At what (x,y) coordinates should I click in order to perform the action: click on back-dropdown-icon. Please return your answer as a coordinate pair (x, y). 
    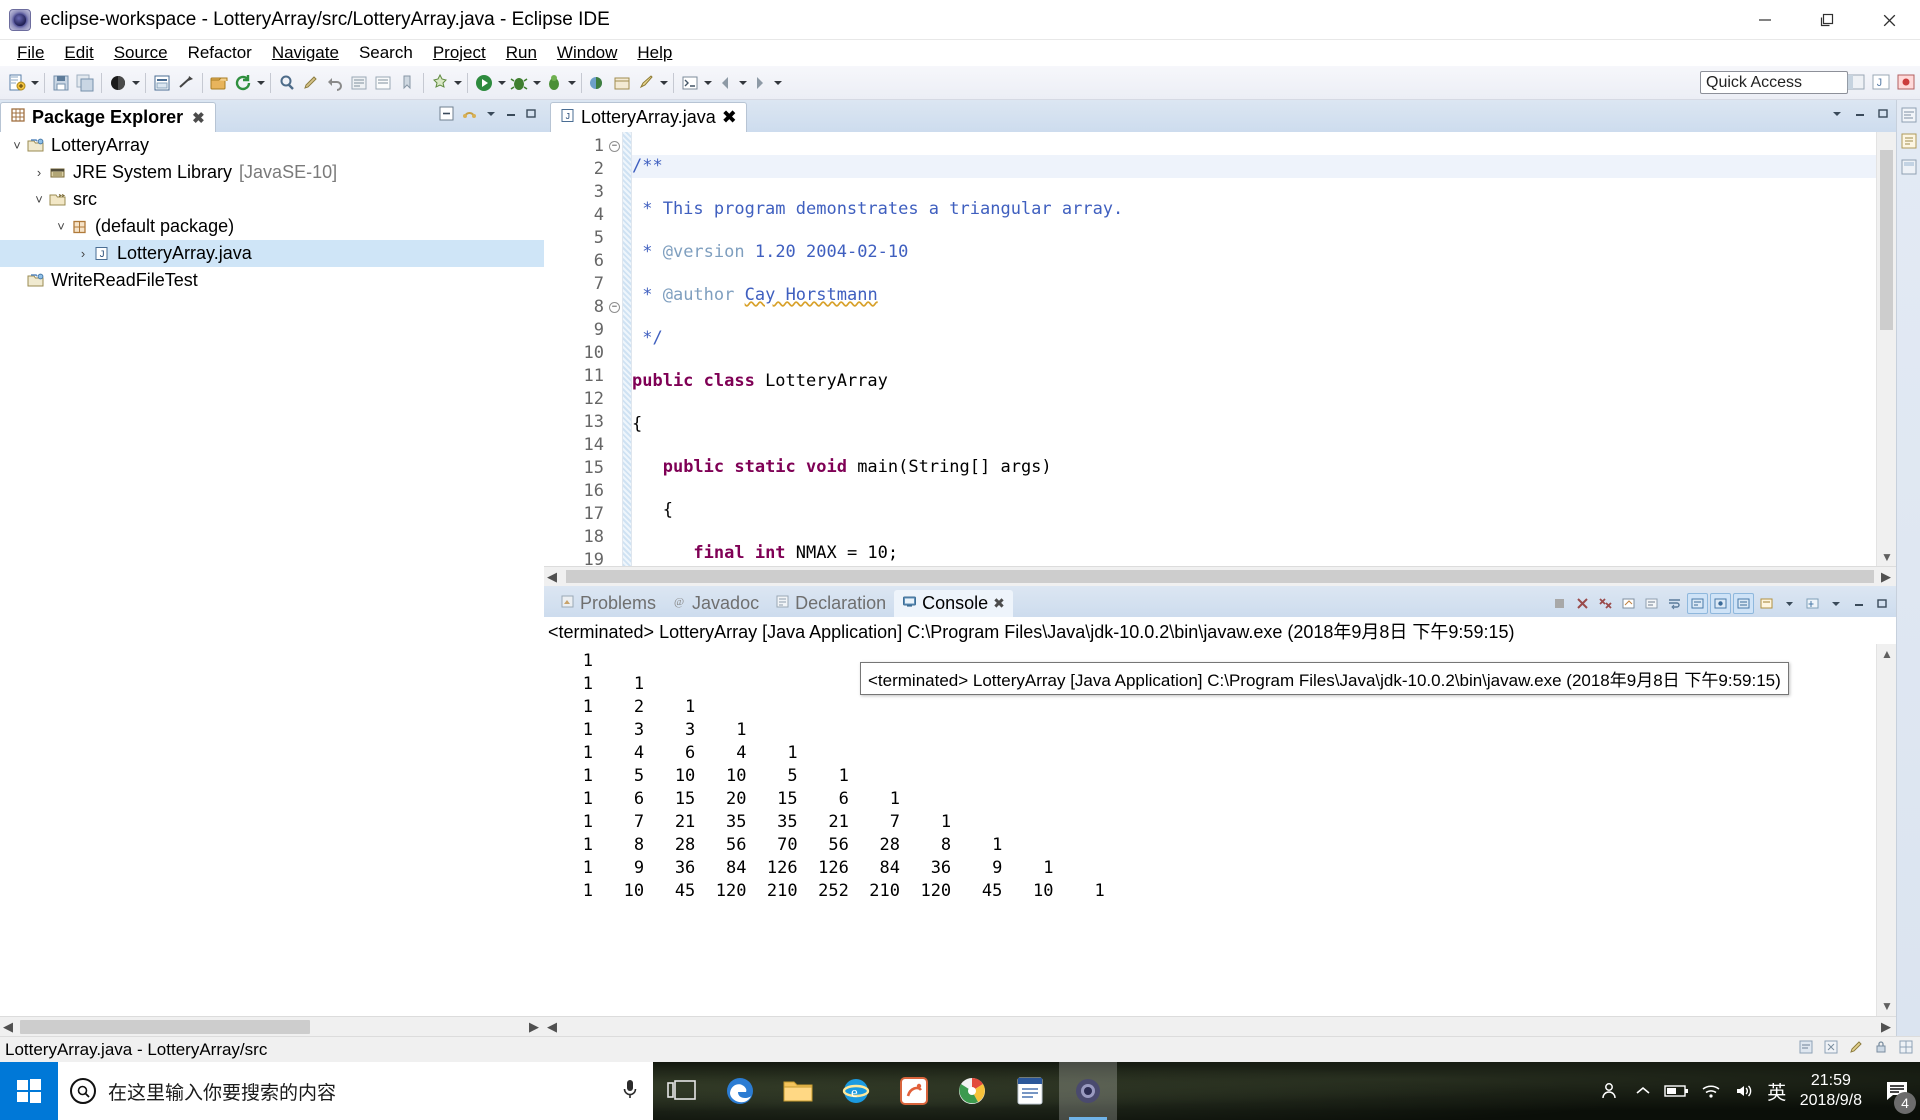
    Looking at the image, I should click on (742, 83).